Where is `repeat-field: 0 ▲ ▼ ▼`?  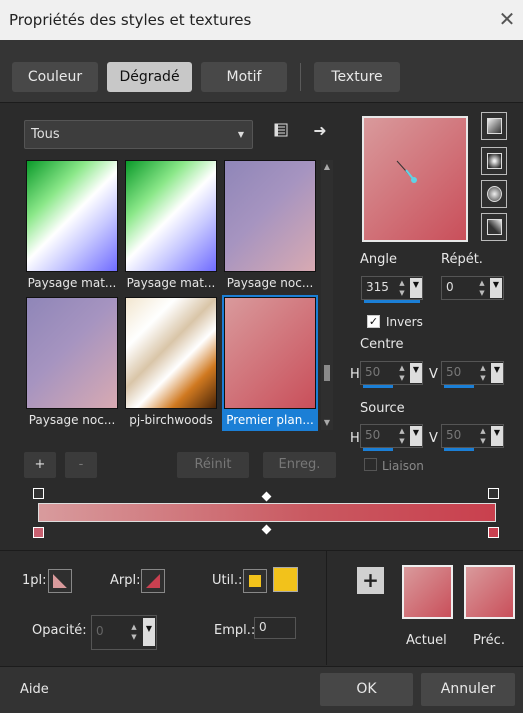
repeat-field: 0 ▲ ▼ ▼ is located at coordinates (472, 288).